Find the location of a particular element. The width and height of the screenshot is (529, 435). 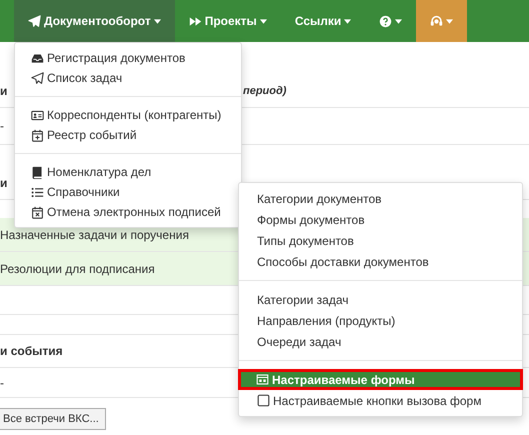

nav-menu-item: Ссылки is located at coordinates (323, 21).